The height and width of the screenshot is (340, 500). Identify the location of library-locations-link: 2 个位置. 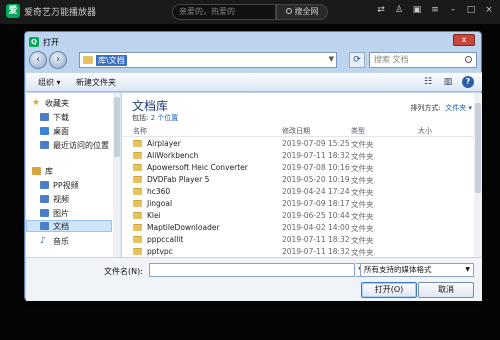
(165, 118).